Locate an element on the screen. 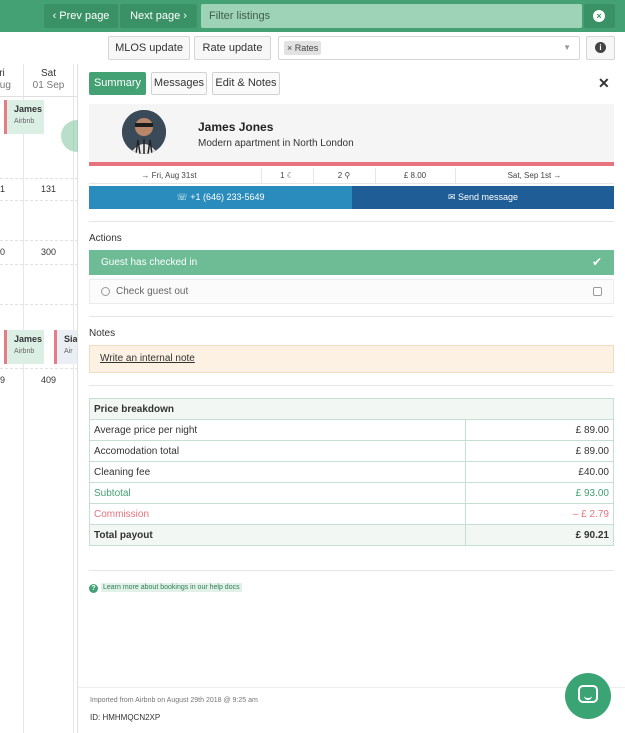  prev-page-button: ‹ Prev page is located at coordinates (81, 16).